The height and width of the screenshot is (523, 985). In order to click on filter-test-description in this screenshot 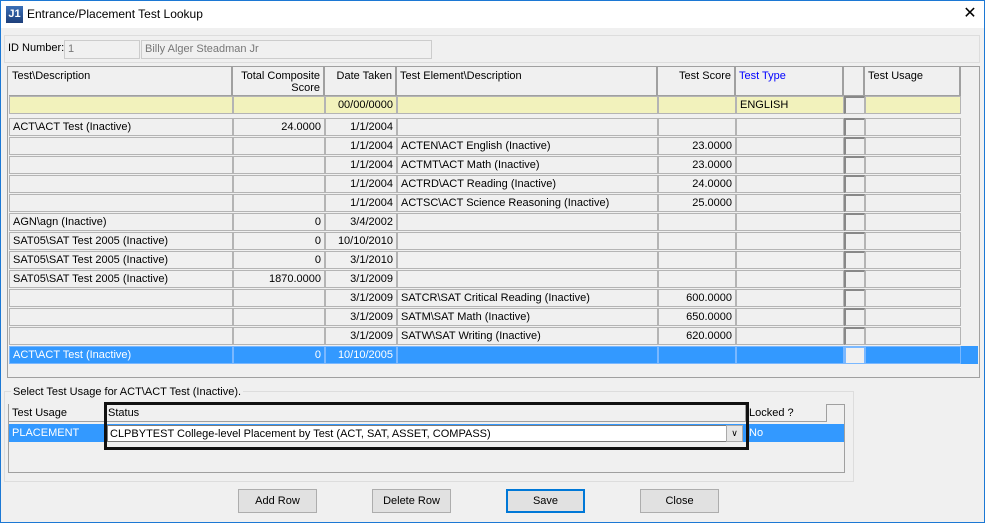, I will do `click(121, 105)`.